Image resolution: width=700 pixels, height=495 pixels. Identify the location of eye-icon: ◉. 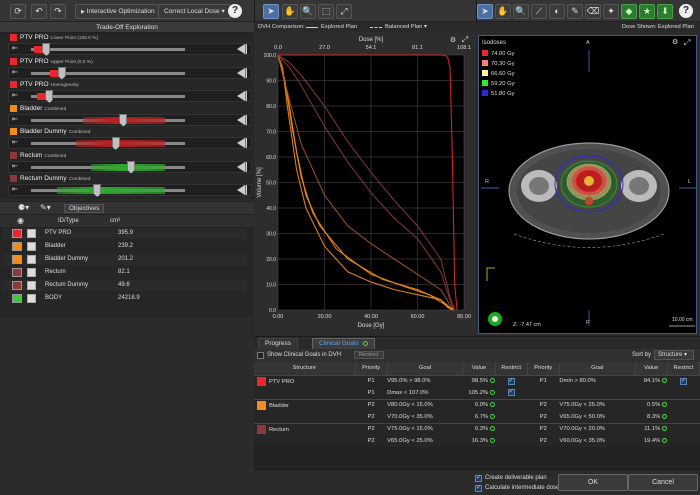
(20, 220).